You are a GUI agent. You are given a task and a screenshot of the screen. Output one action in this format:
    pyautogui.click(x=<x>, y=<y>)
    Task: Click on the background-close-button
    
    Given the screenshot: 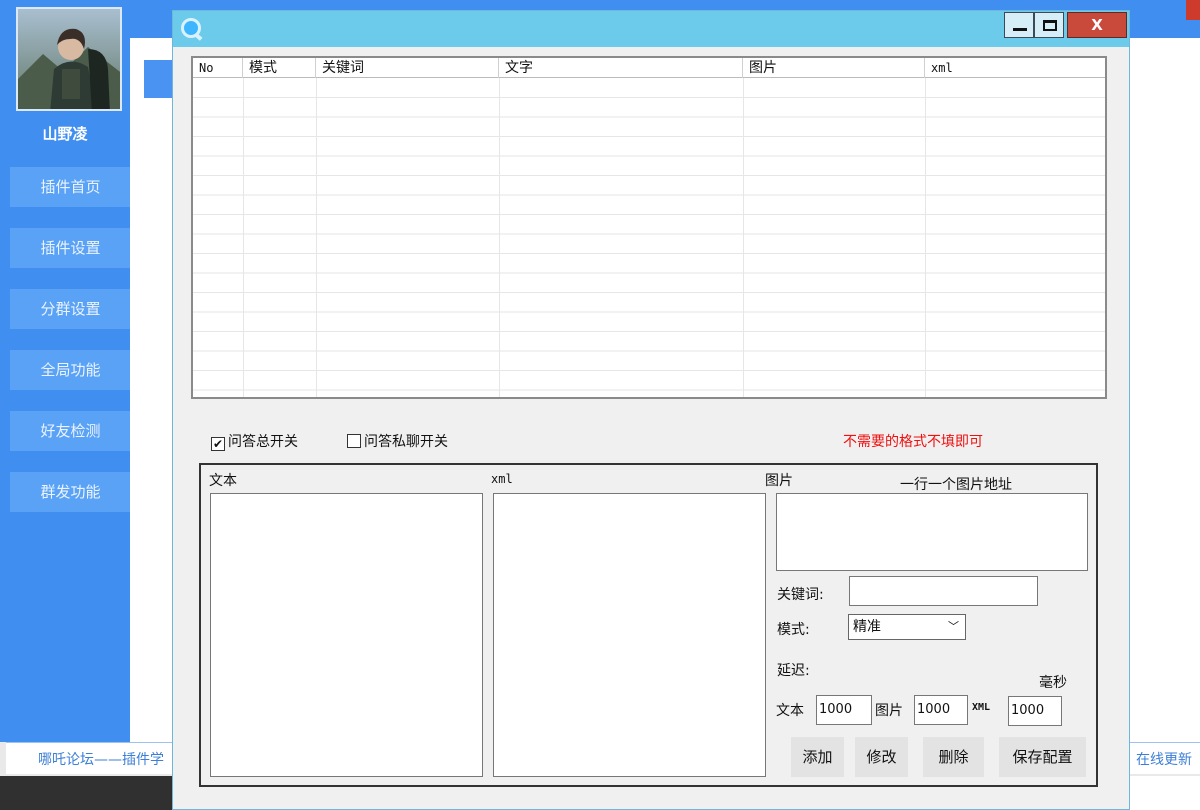 What is the action you would take?
    pyautogui.click(x=1193, y=10)
    